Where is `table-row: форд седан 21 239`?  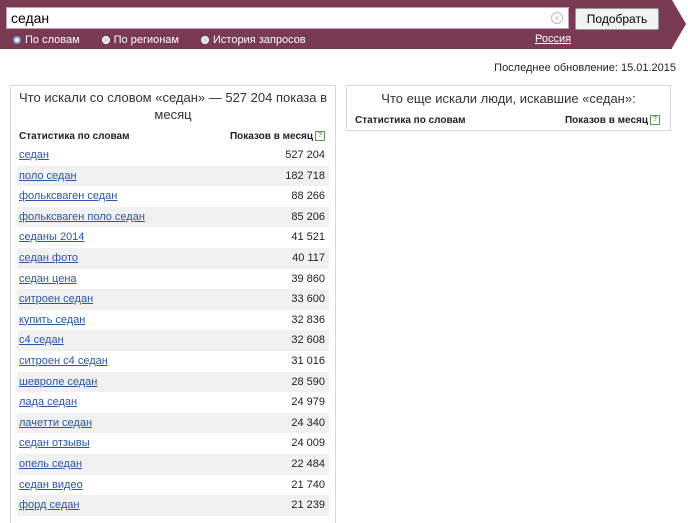
table-row: форд седан 21 239 is located at coordinates (173, 505).